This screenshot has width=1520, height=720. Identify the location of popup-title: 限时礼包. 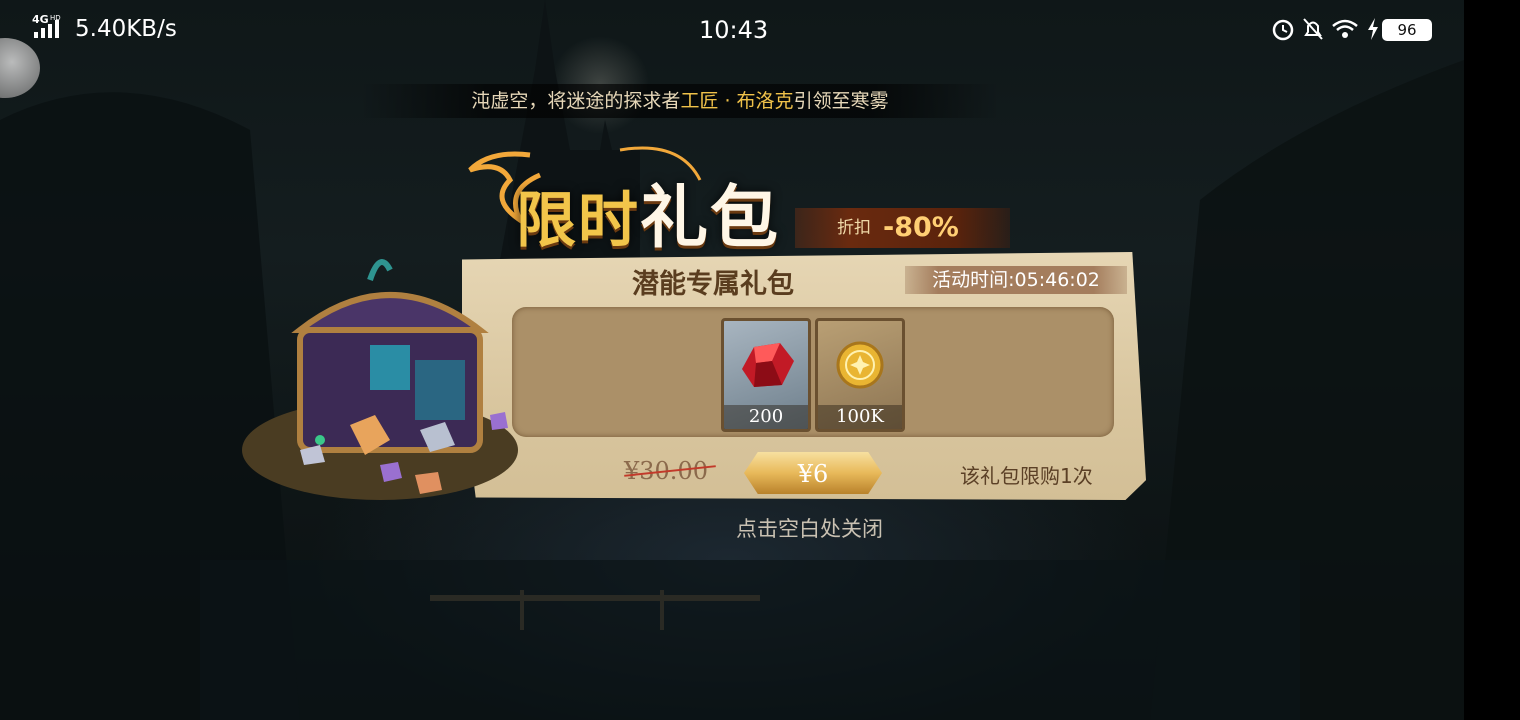
(620, 200).